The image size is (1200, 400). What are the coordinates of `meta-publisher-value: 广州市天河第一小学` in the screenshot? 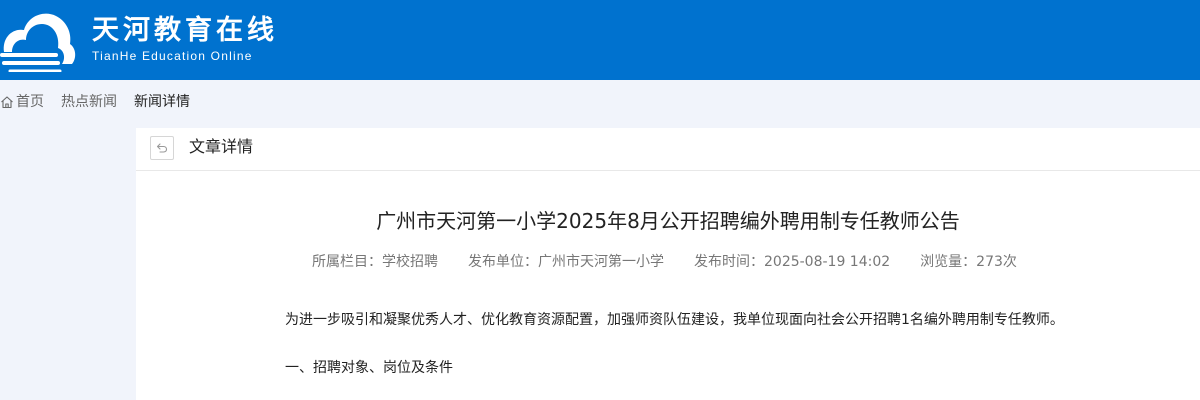 It's located at (601, 262).